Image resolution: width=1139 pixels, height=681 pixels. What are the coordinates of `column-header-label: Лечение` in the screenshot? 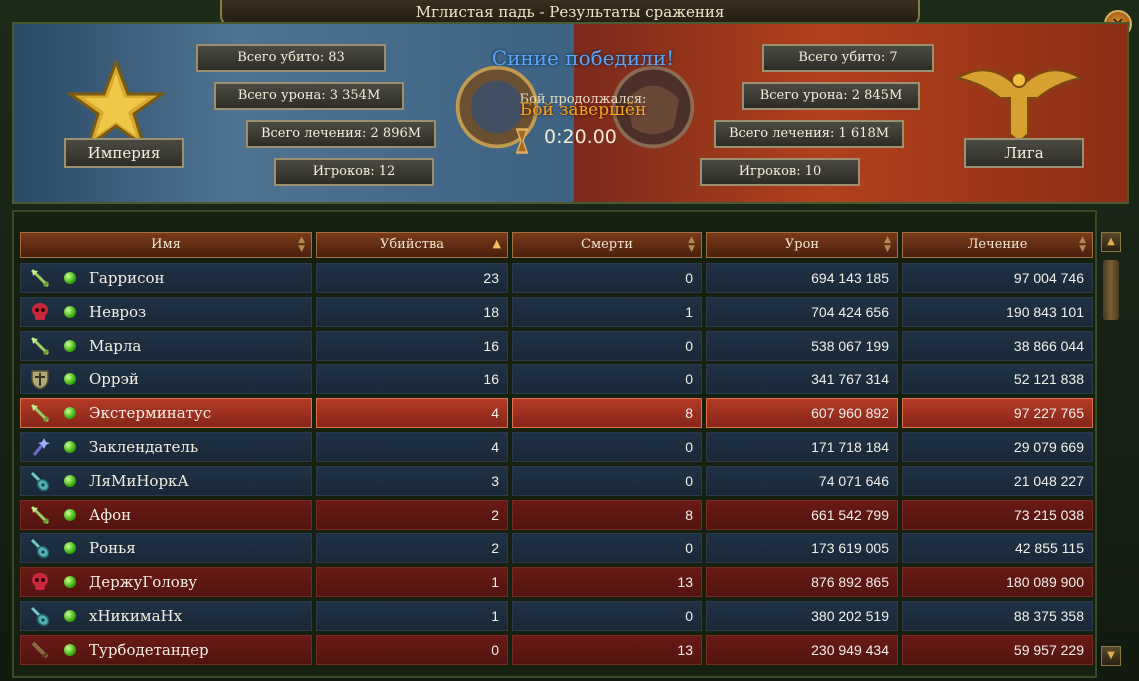 It's located at (997, 244).